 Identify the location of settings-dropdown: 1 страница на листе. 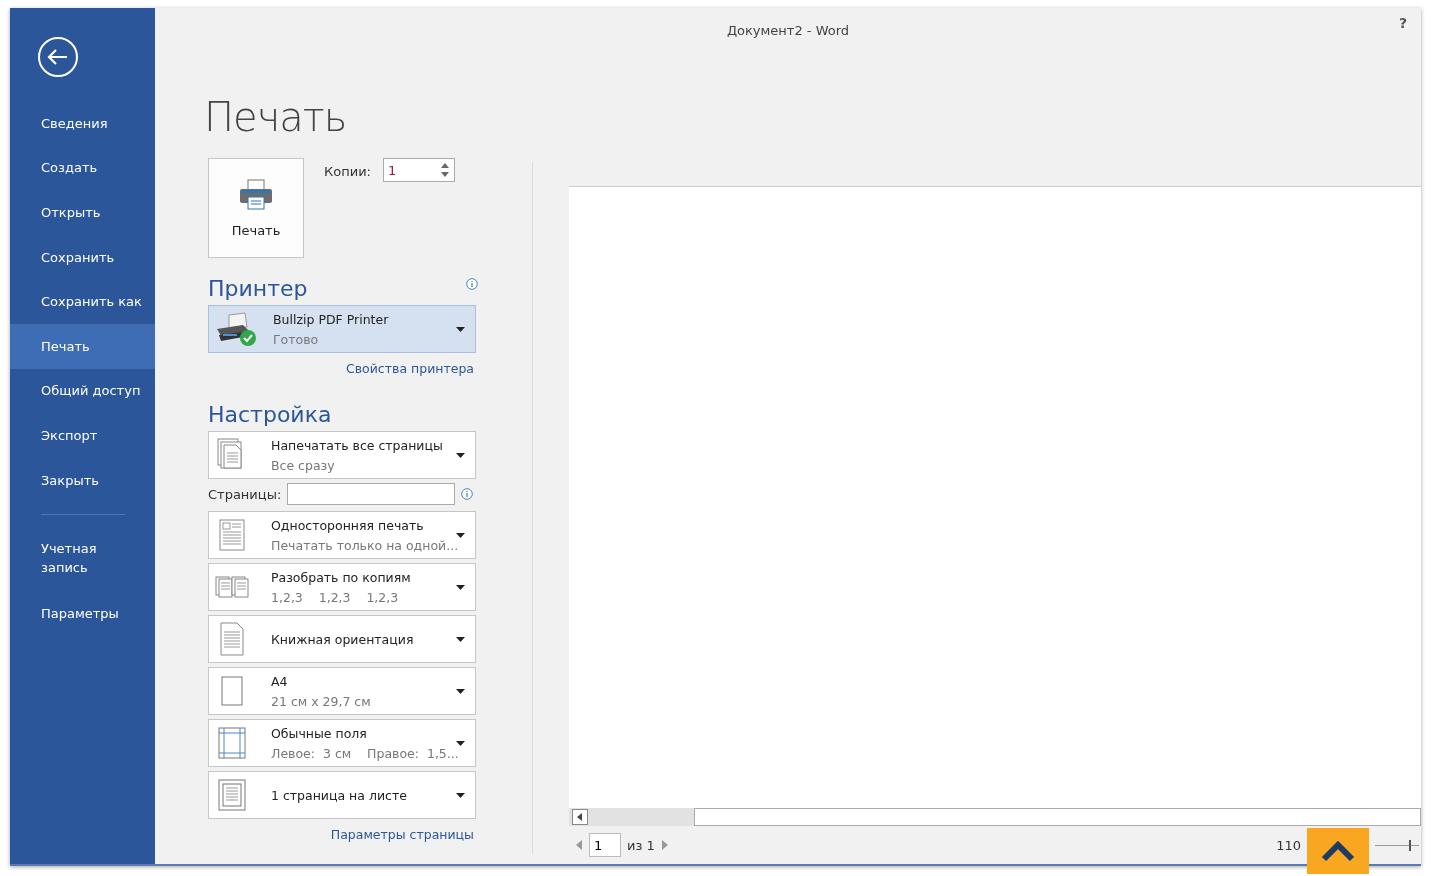
(342, 795).